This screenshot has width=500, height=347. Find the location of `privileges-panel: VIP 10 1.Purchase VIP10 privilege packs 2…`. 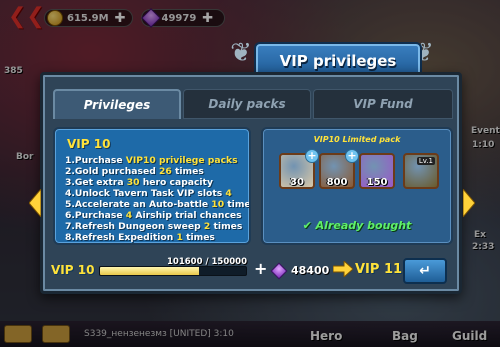

privileges-panel: VIP 10 1.Purchase VIP10 privilege packs 2… is located at coordinates (152, 186).